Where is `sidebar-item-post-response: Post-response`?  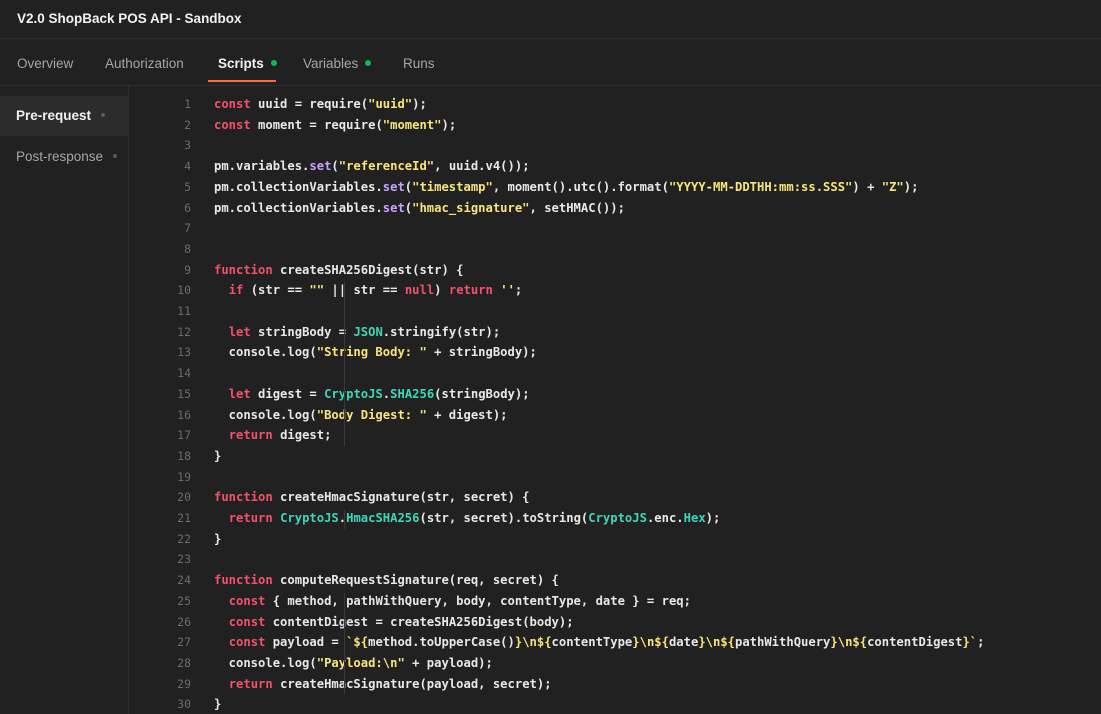
sidebar-item-post-response: Post-response is located at coordinates (64, 157).